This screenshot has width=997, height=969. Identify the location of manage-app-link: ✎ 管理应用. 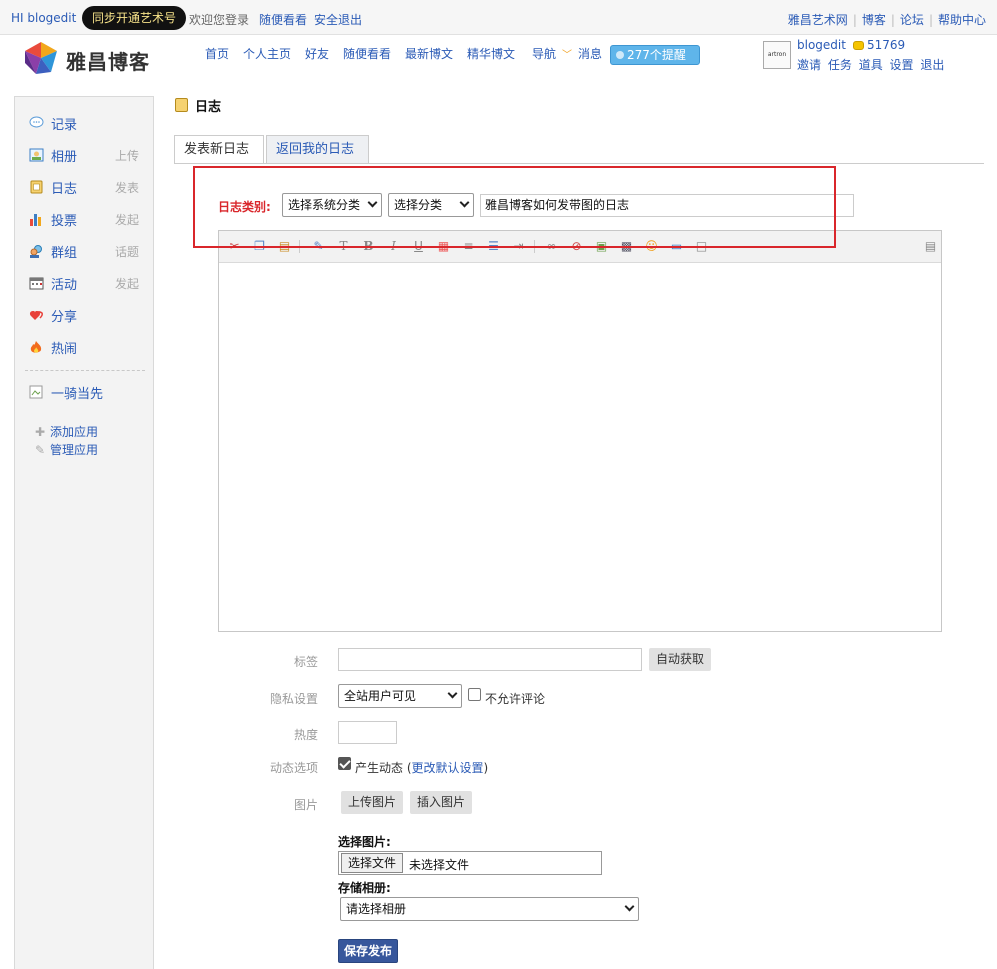
(66, 449).